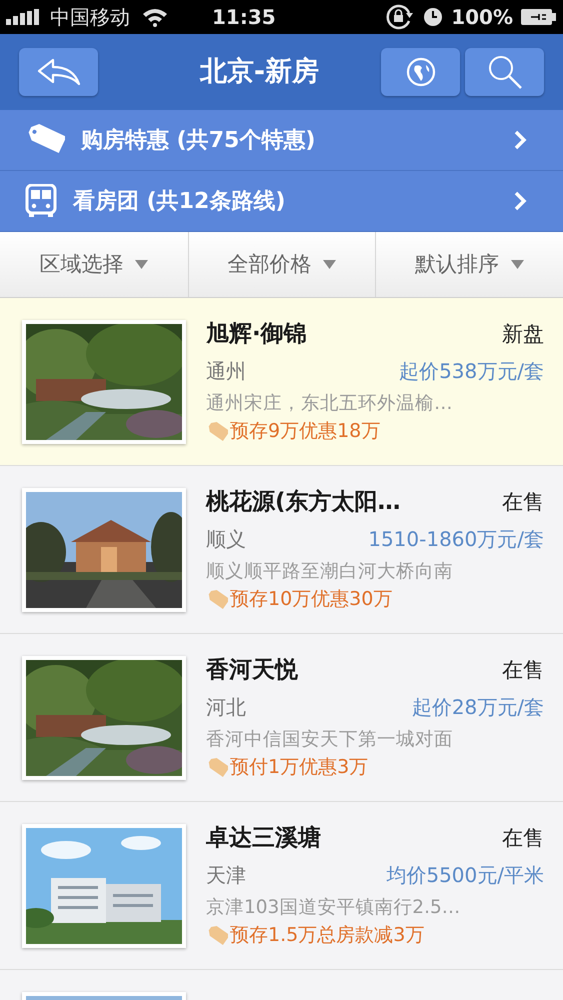 This screenshot has height=1000, width=563. What do you see at coordinates (400, 17) in the screenshot?
I see `rotation-lock-icon` at bounding box center [400, 17].